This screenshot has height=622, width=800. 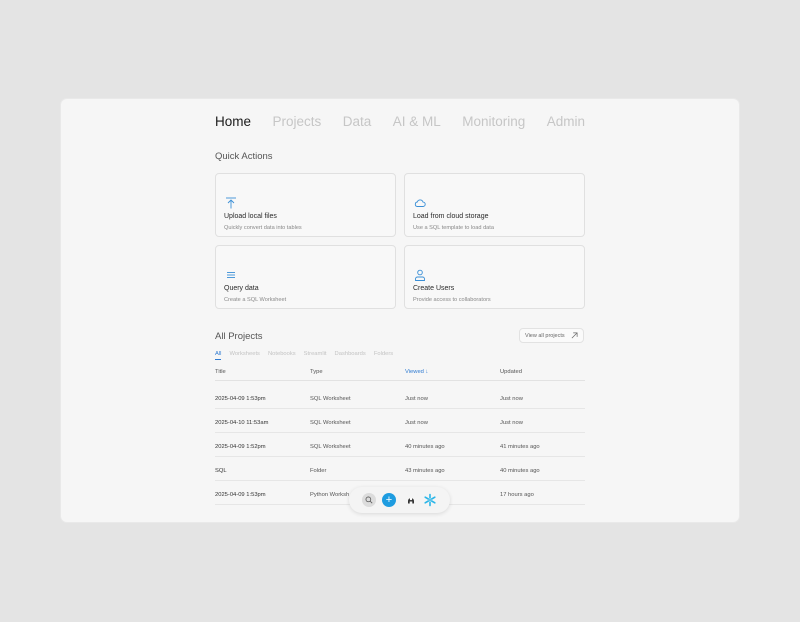 What do you see at coordinates (330, 495) in the screenshot?
I see `cell-type: Python Worksh` at bounding box center [330, 495].